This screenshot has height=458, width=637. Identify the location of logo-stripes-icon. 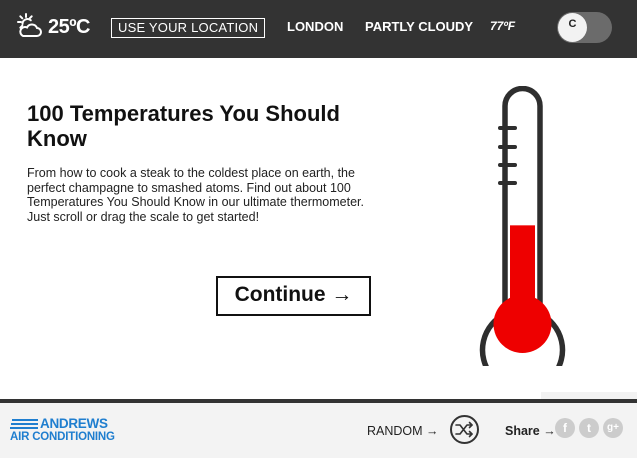
(24, 424).